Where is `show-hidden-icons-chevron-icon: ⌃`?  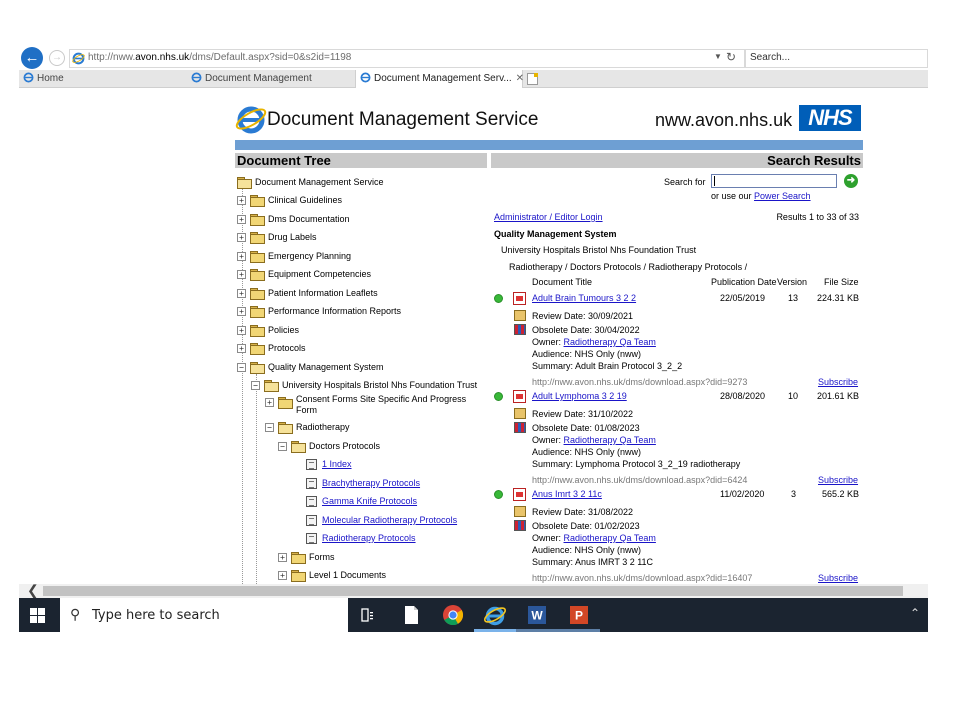 show-hidden-icons-chevron-icon: ⌃ is located at coordinates (915, 613).